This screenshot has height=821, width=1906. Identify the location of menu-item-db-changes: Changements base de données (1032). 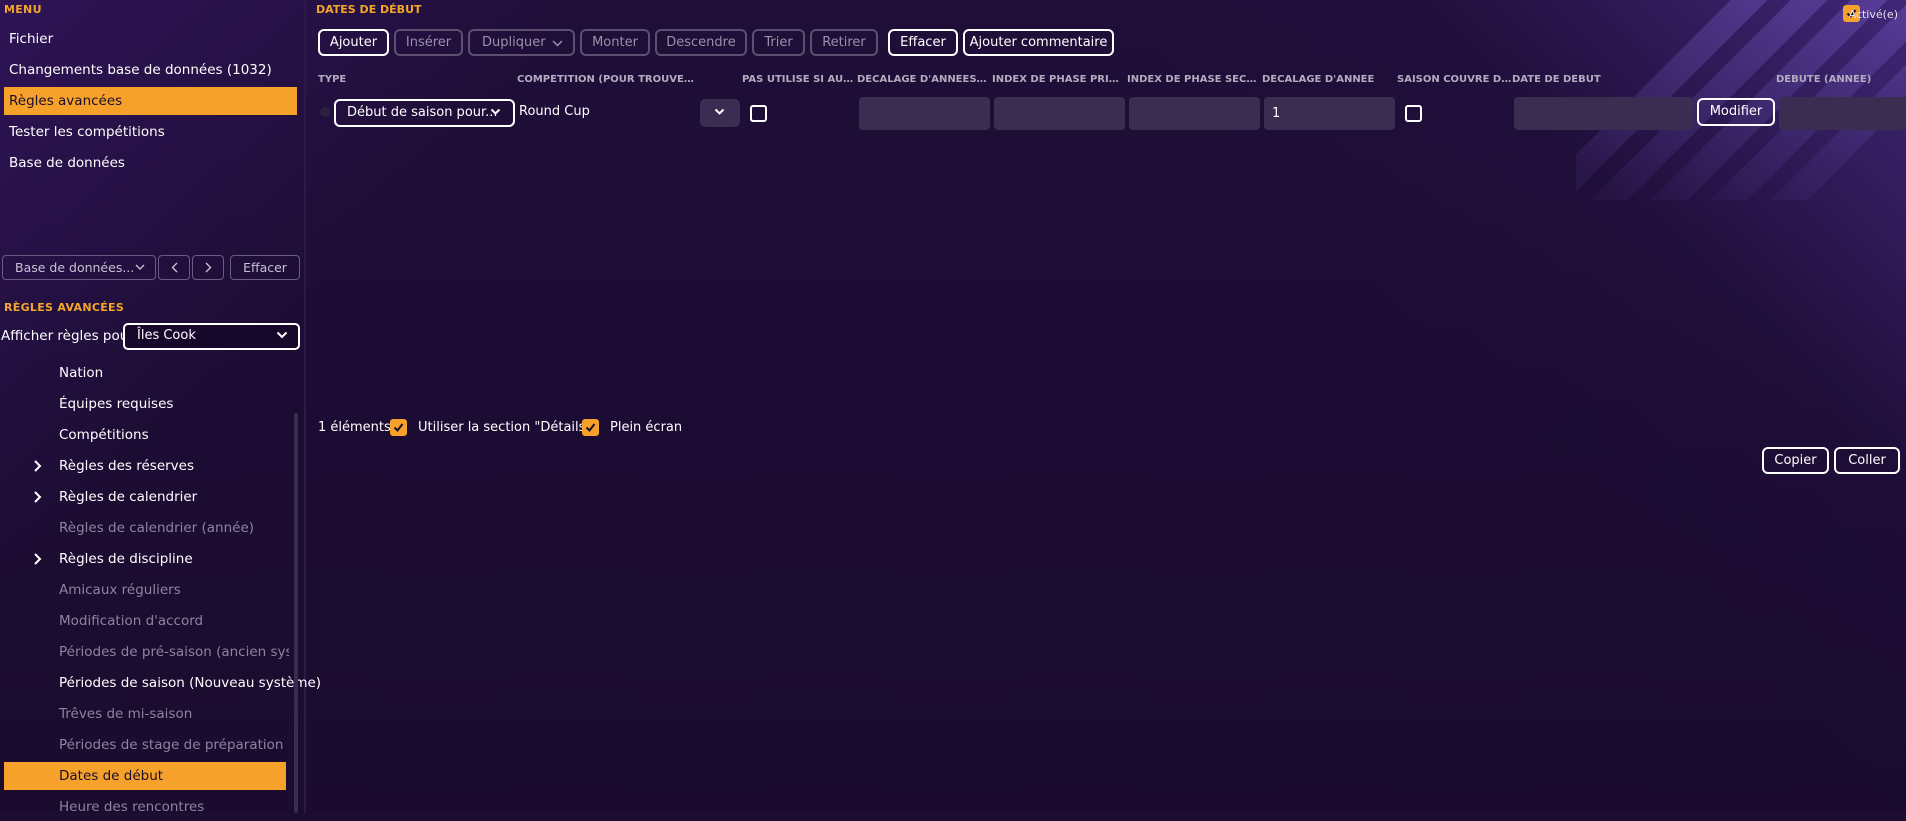
(150, 70).